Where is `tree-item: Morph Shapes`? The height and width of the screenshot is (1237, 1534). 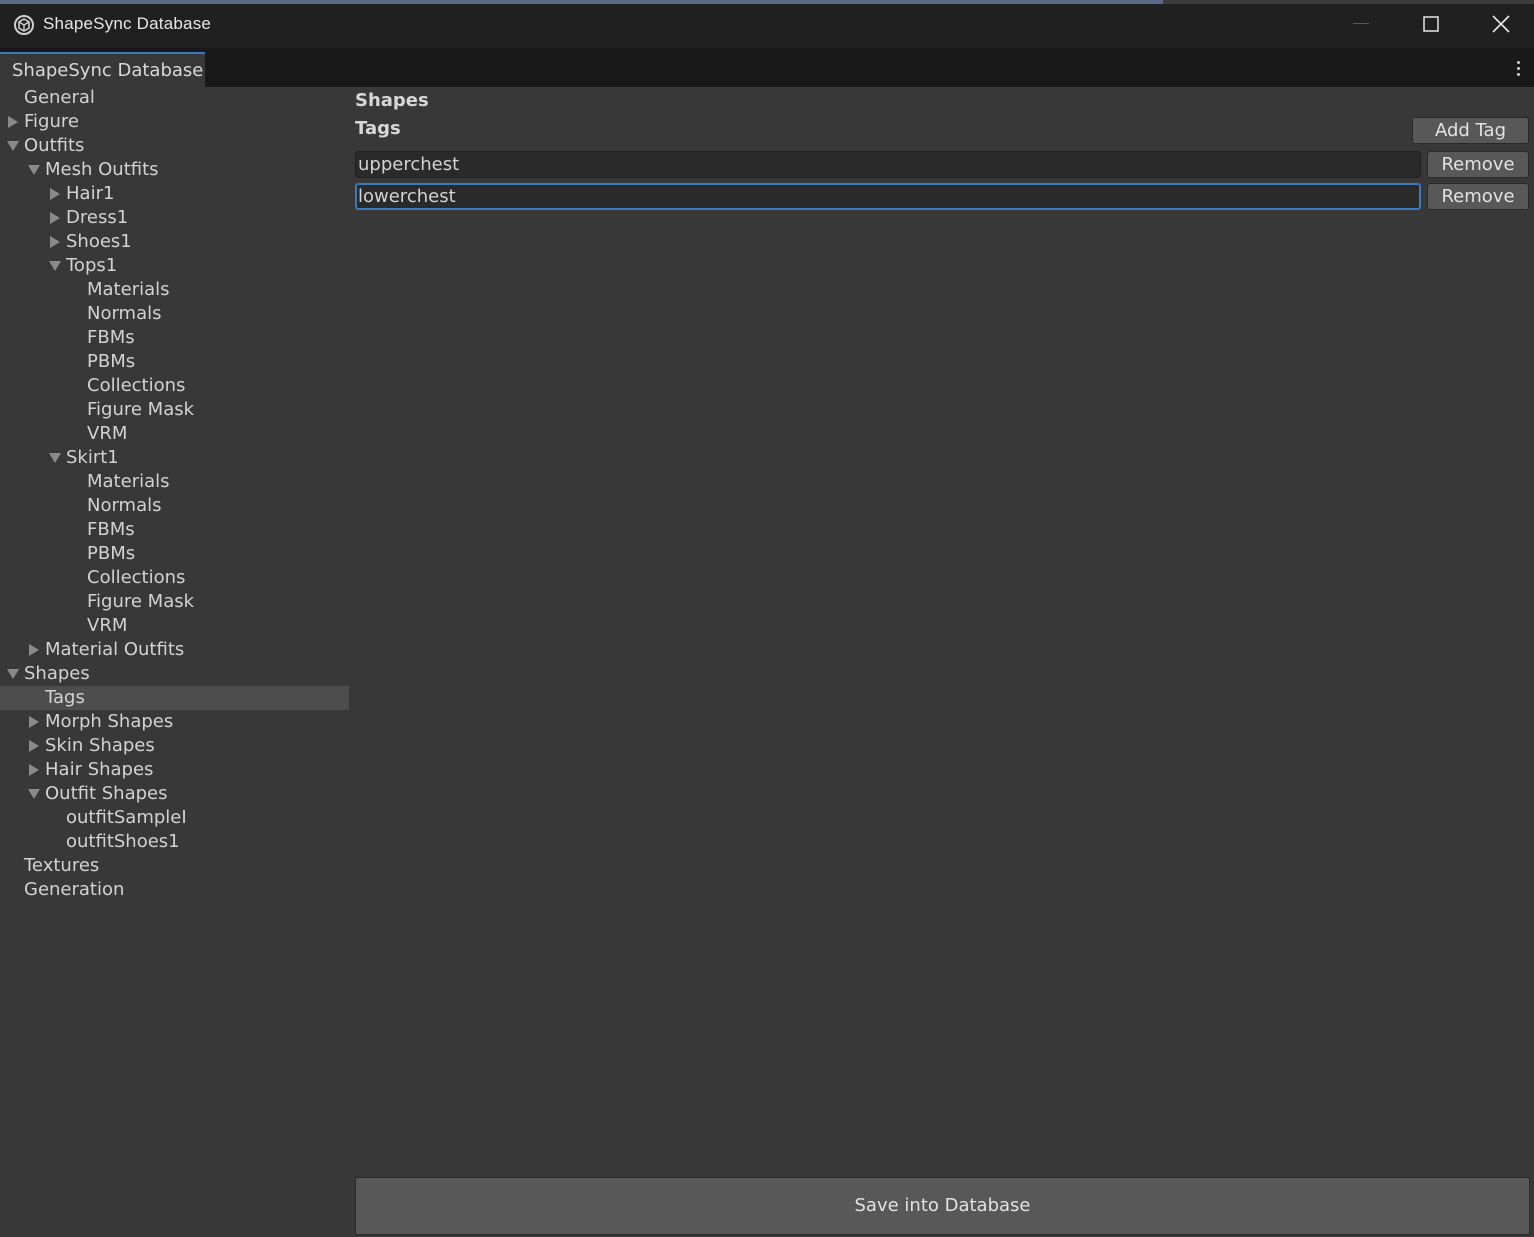
tree-item: Morph Shapes is located at coordinates (174, 722).